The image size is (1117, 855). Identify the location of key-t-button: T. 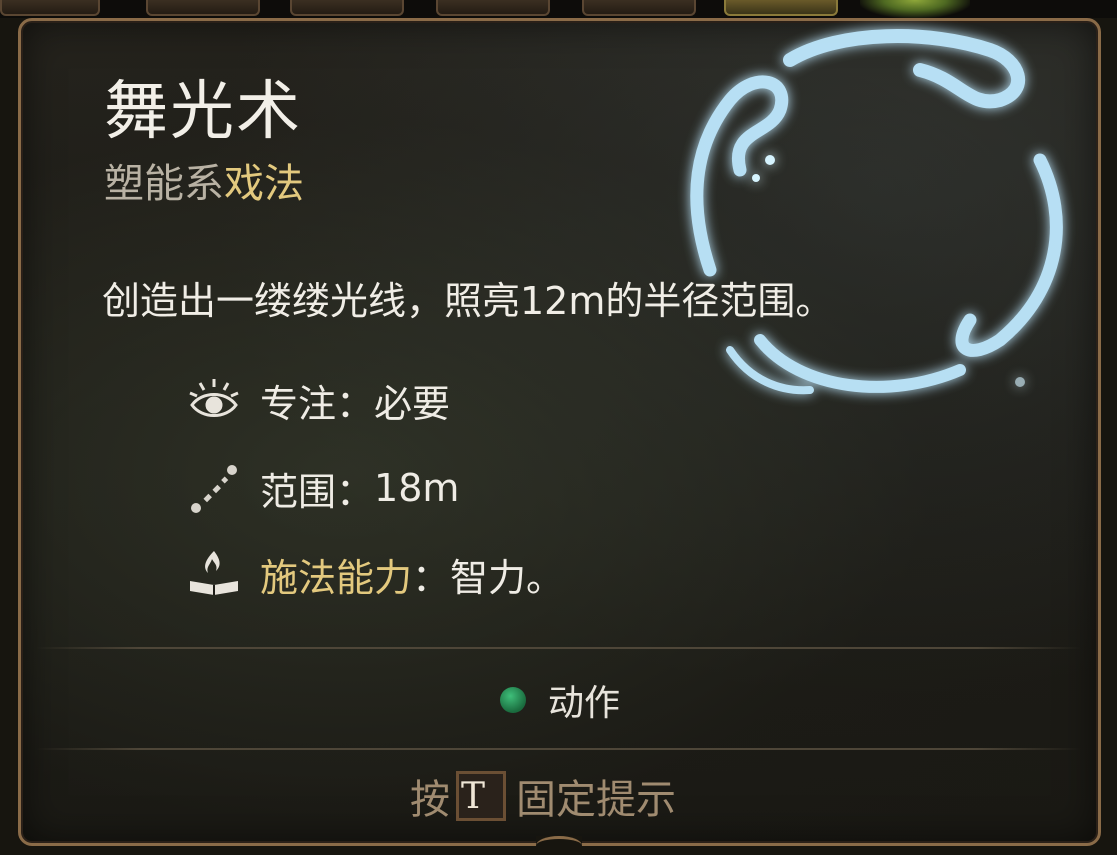
(481, 796).